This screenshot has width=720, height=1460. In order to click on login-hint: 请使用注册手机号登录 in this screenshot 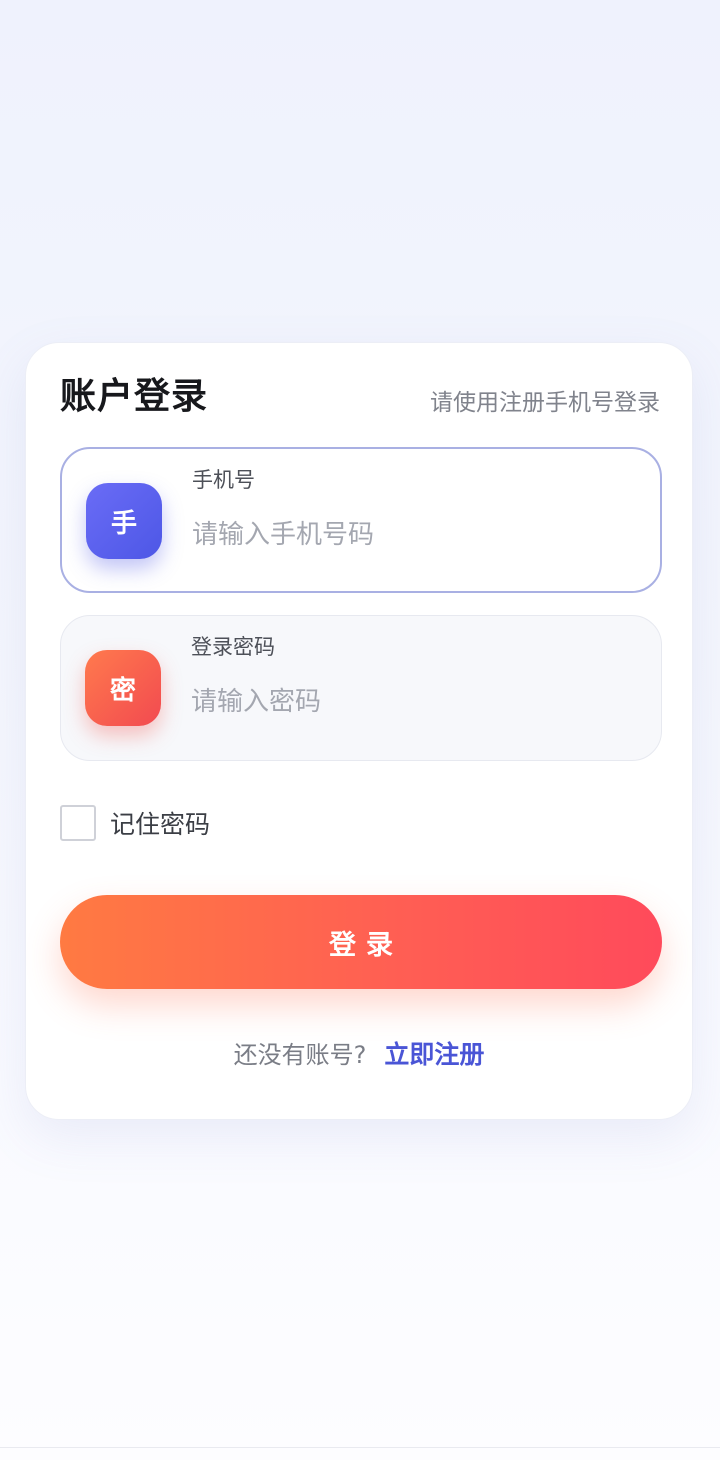, I will do `click(545, 403)`.